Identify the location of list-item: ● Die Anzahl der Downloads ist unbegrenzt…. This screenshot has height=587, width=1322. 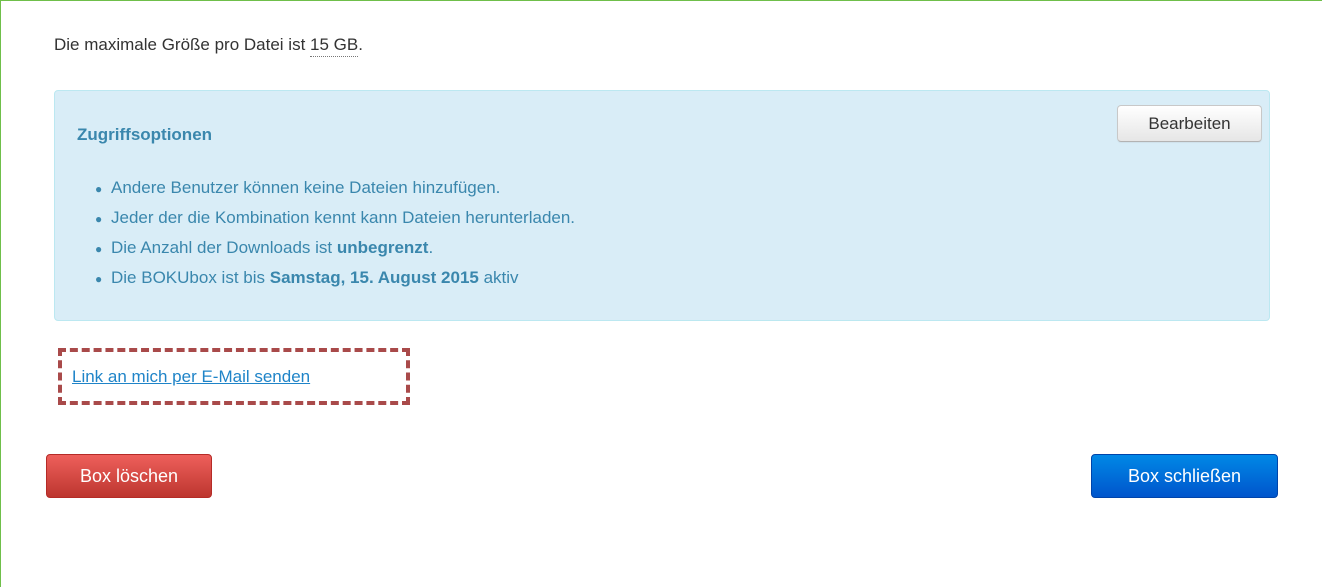
(335, 248).